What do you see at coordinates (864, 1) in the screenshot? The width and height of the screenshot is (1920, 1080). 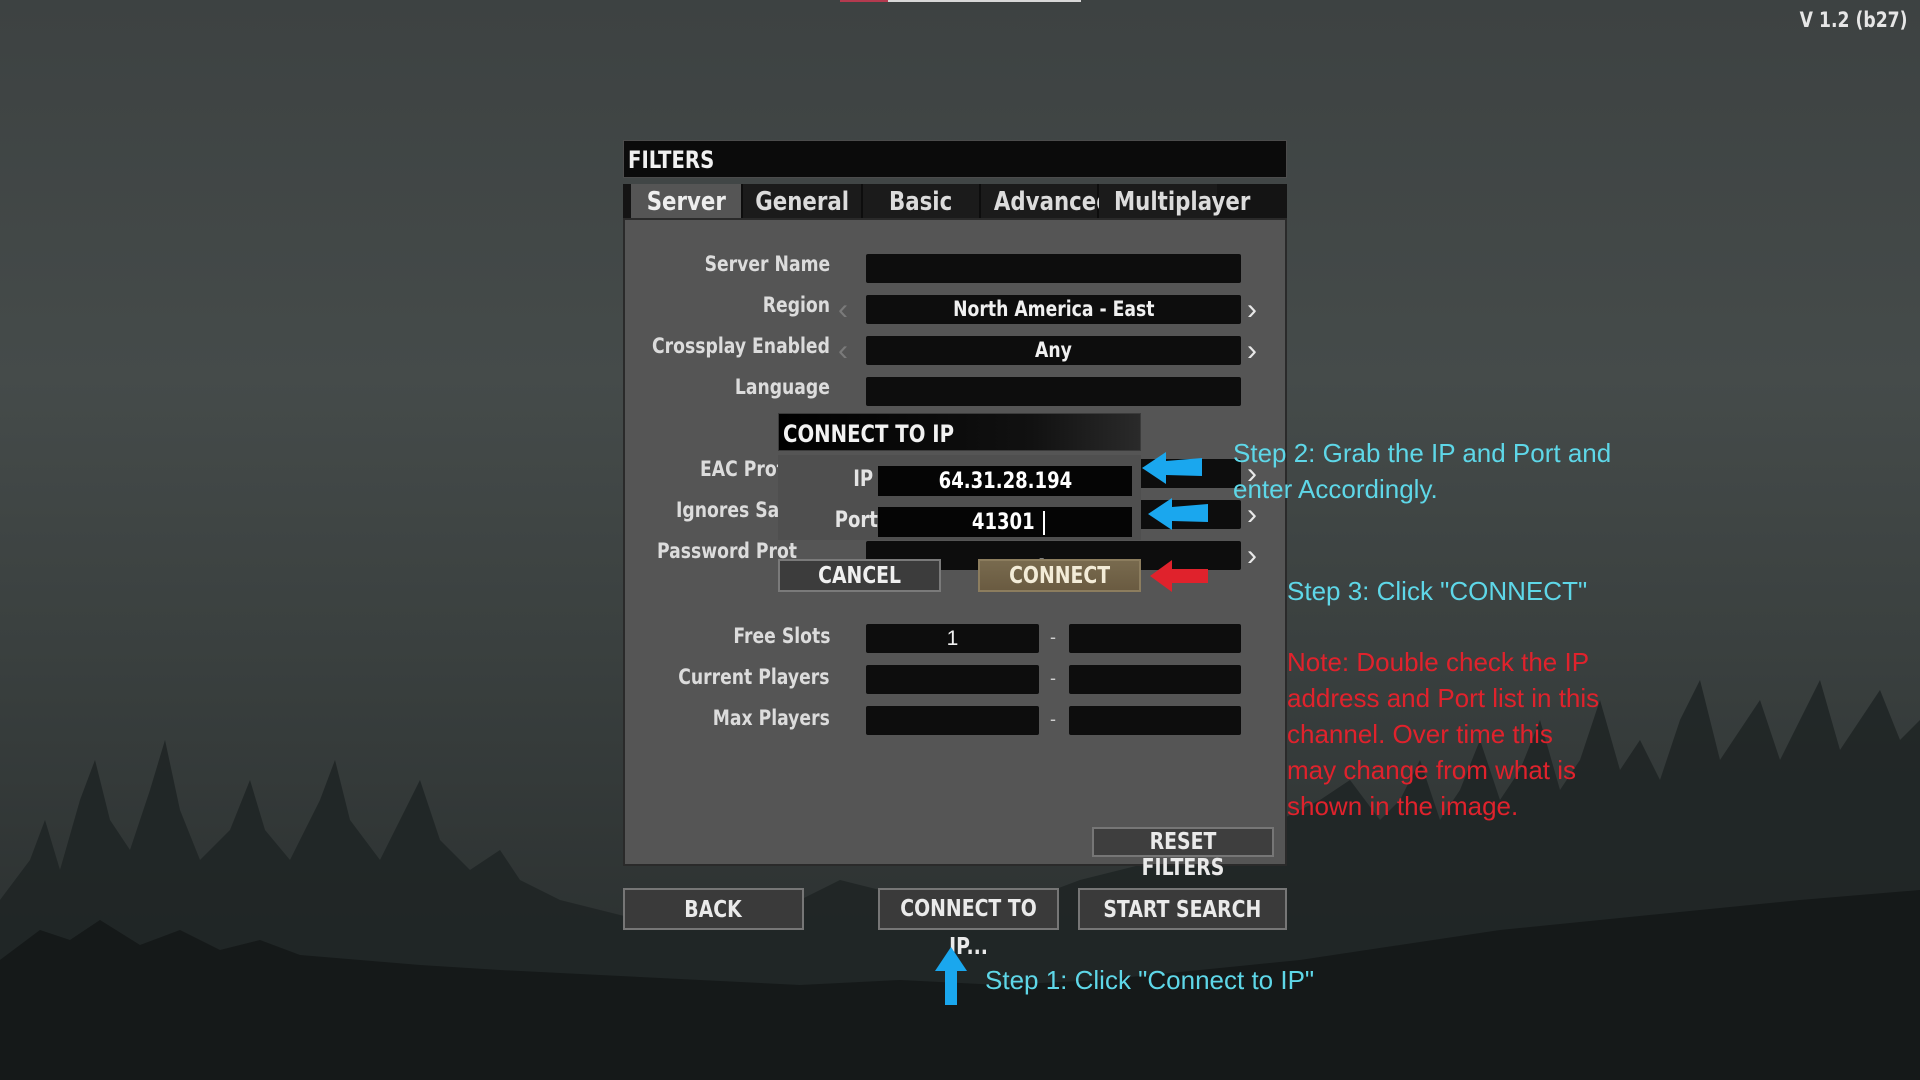 I see `top-progress-accent` at bounding box center [864, 1].